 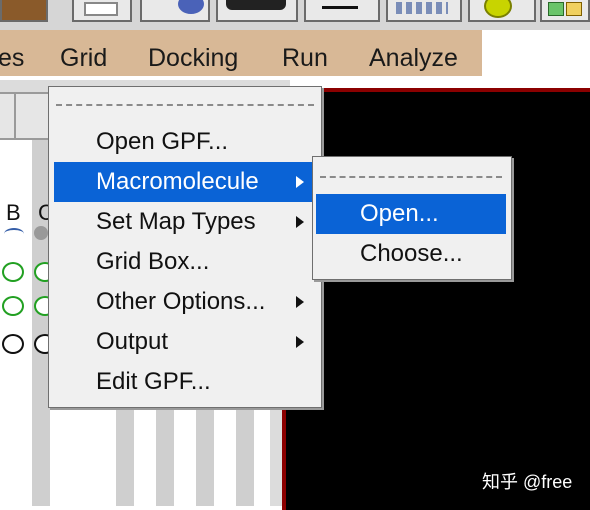 I want to click on menu-item-set-map-types: Set Map Types, so click(x=185, y=222).